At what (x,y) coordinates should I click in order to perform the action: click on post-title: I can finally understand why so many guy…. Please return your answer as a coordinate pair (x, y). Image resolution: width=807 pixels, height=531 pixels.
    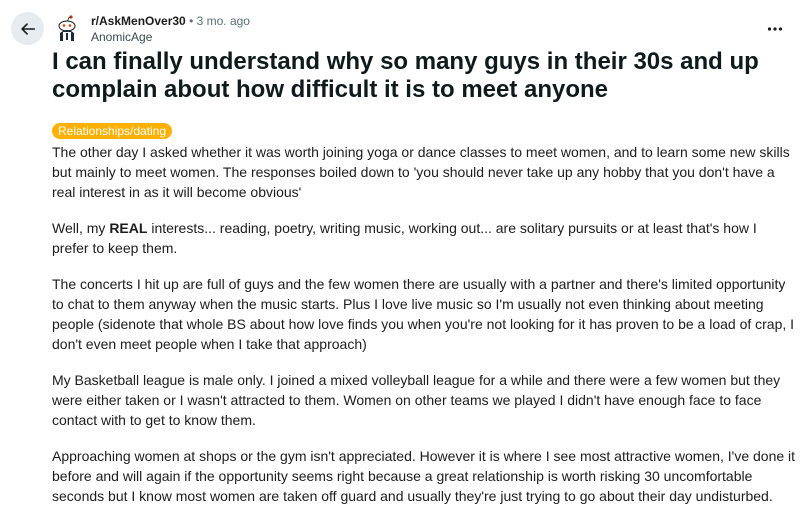
    Looking at the image, I should click on (405, 75).